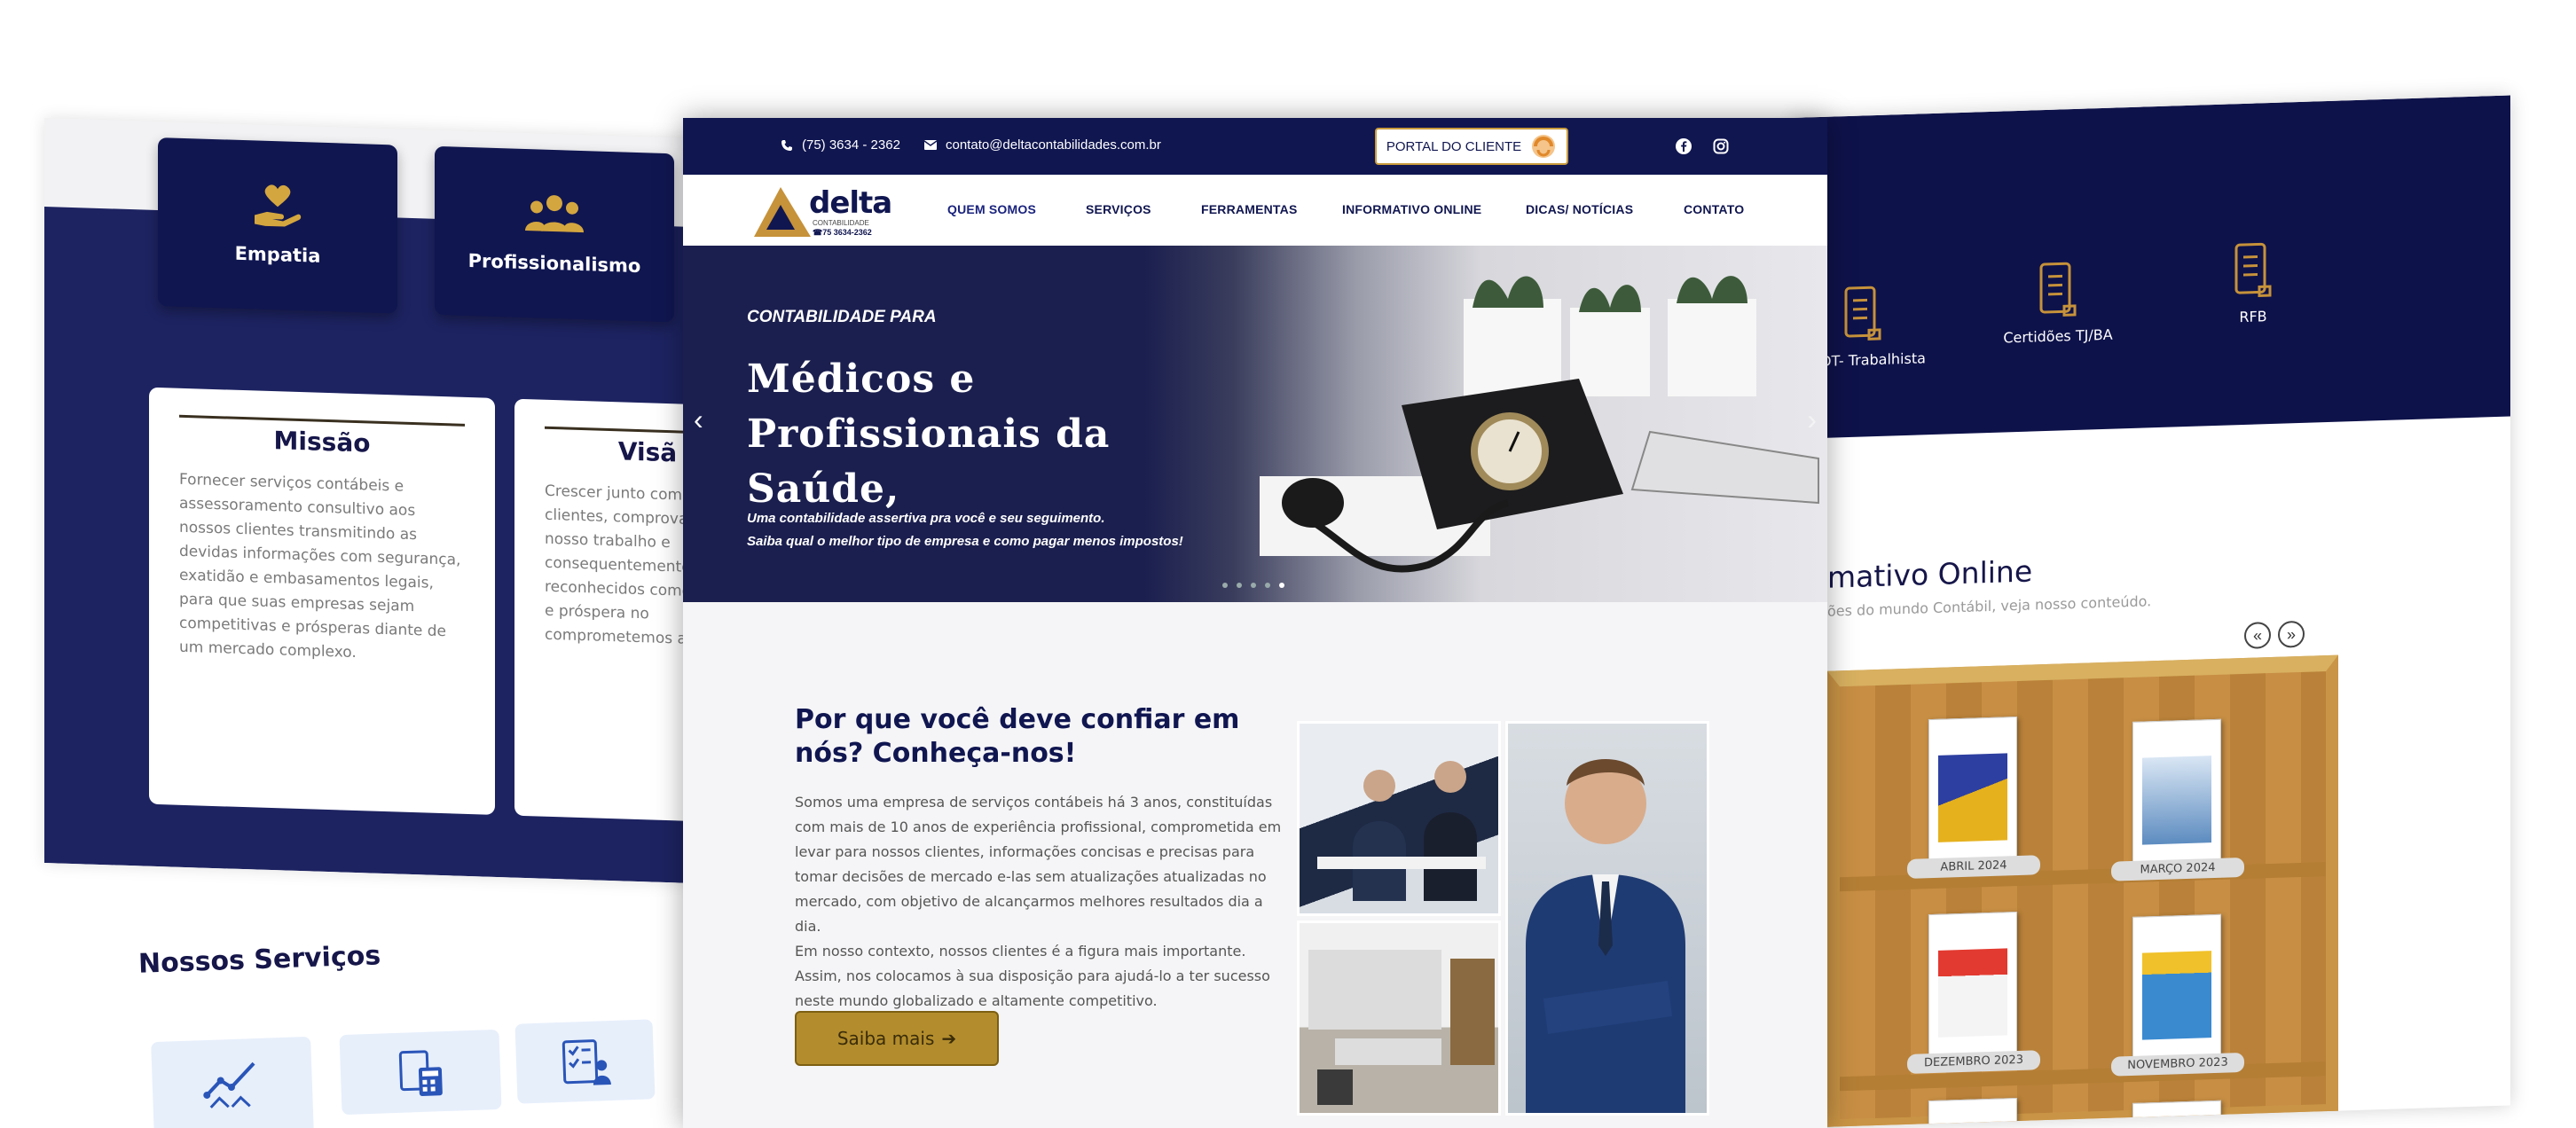 The width and height of the screenshot is (2576, 1128). What do you see at coordinates (841, 223) in the screenshot?
I see `logo-subtitle: CONTABILIDADE` at bounding box center [841, 223].